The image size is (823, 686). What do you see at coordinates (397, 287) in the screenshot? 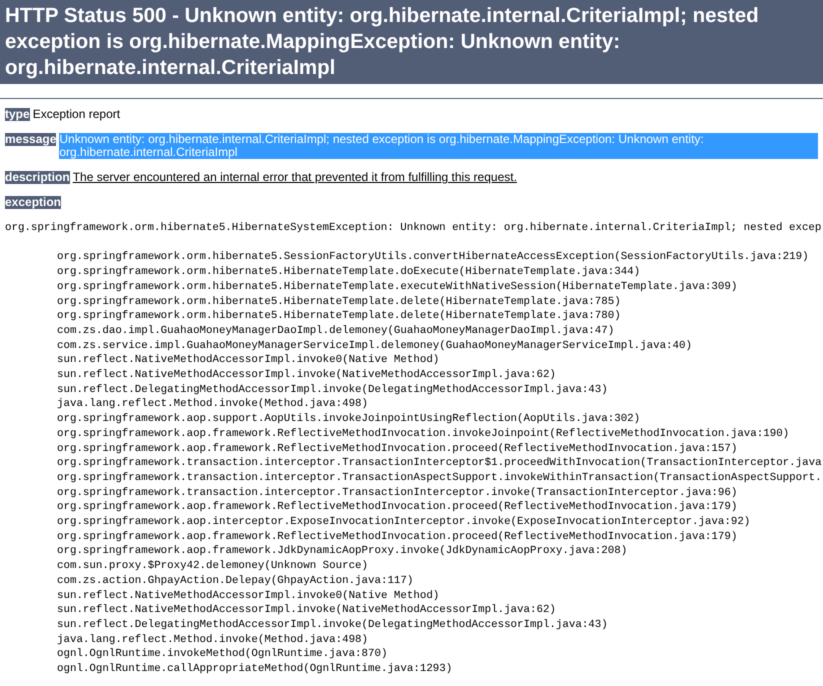
I see `stack-trace-line: org.springframework.orm.hibernate5.HibernateTemplate.executeWithNativeSession(HibernateTemplate.java:309)` at bounding box center [397, 287].